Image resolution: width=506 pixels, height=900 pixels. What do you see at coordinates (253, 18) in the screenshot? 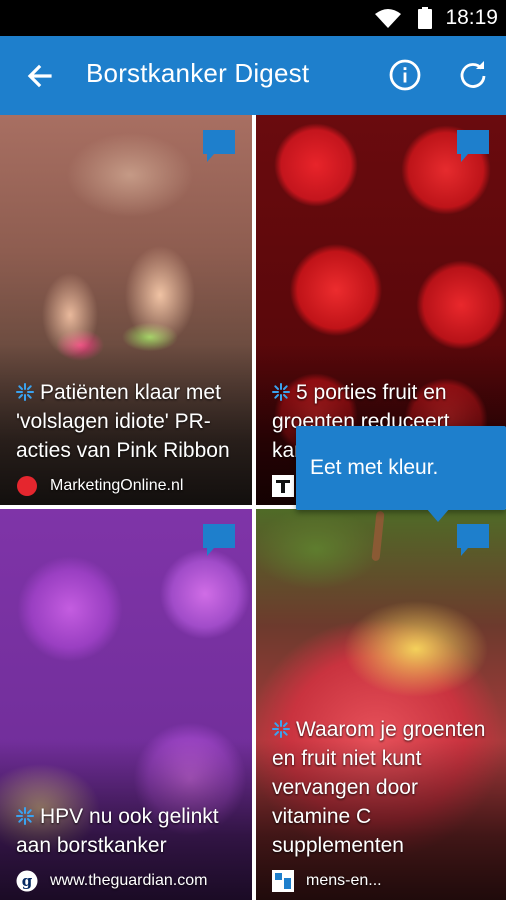
I see `status-bar: 18:19` at bounding box center [253, 18].